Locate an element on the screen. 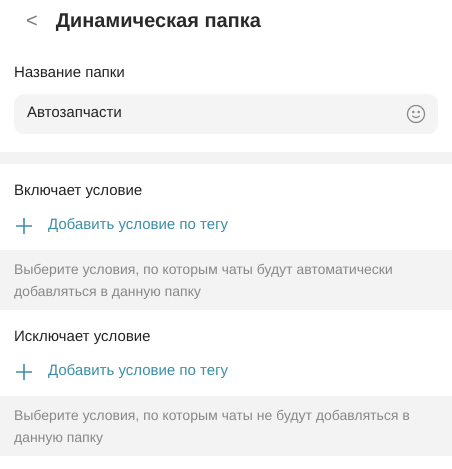 The height and width of the screenshot is (469, 452). folder-name-field: Автозапчасти is located at coordinates (226, 114).